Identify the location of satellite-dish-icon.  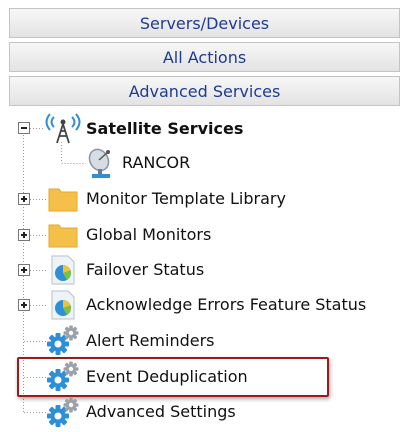
(101, 165).